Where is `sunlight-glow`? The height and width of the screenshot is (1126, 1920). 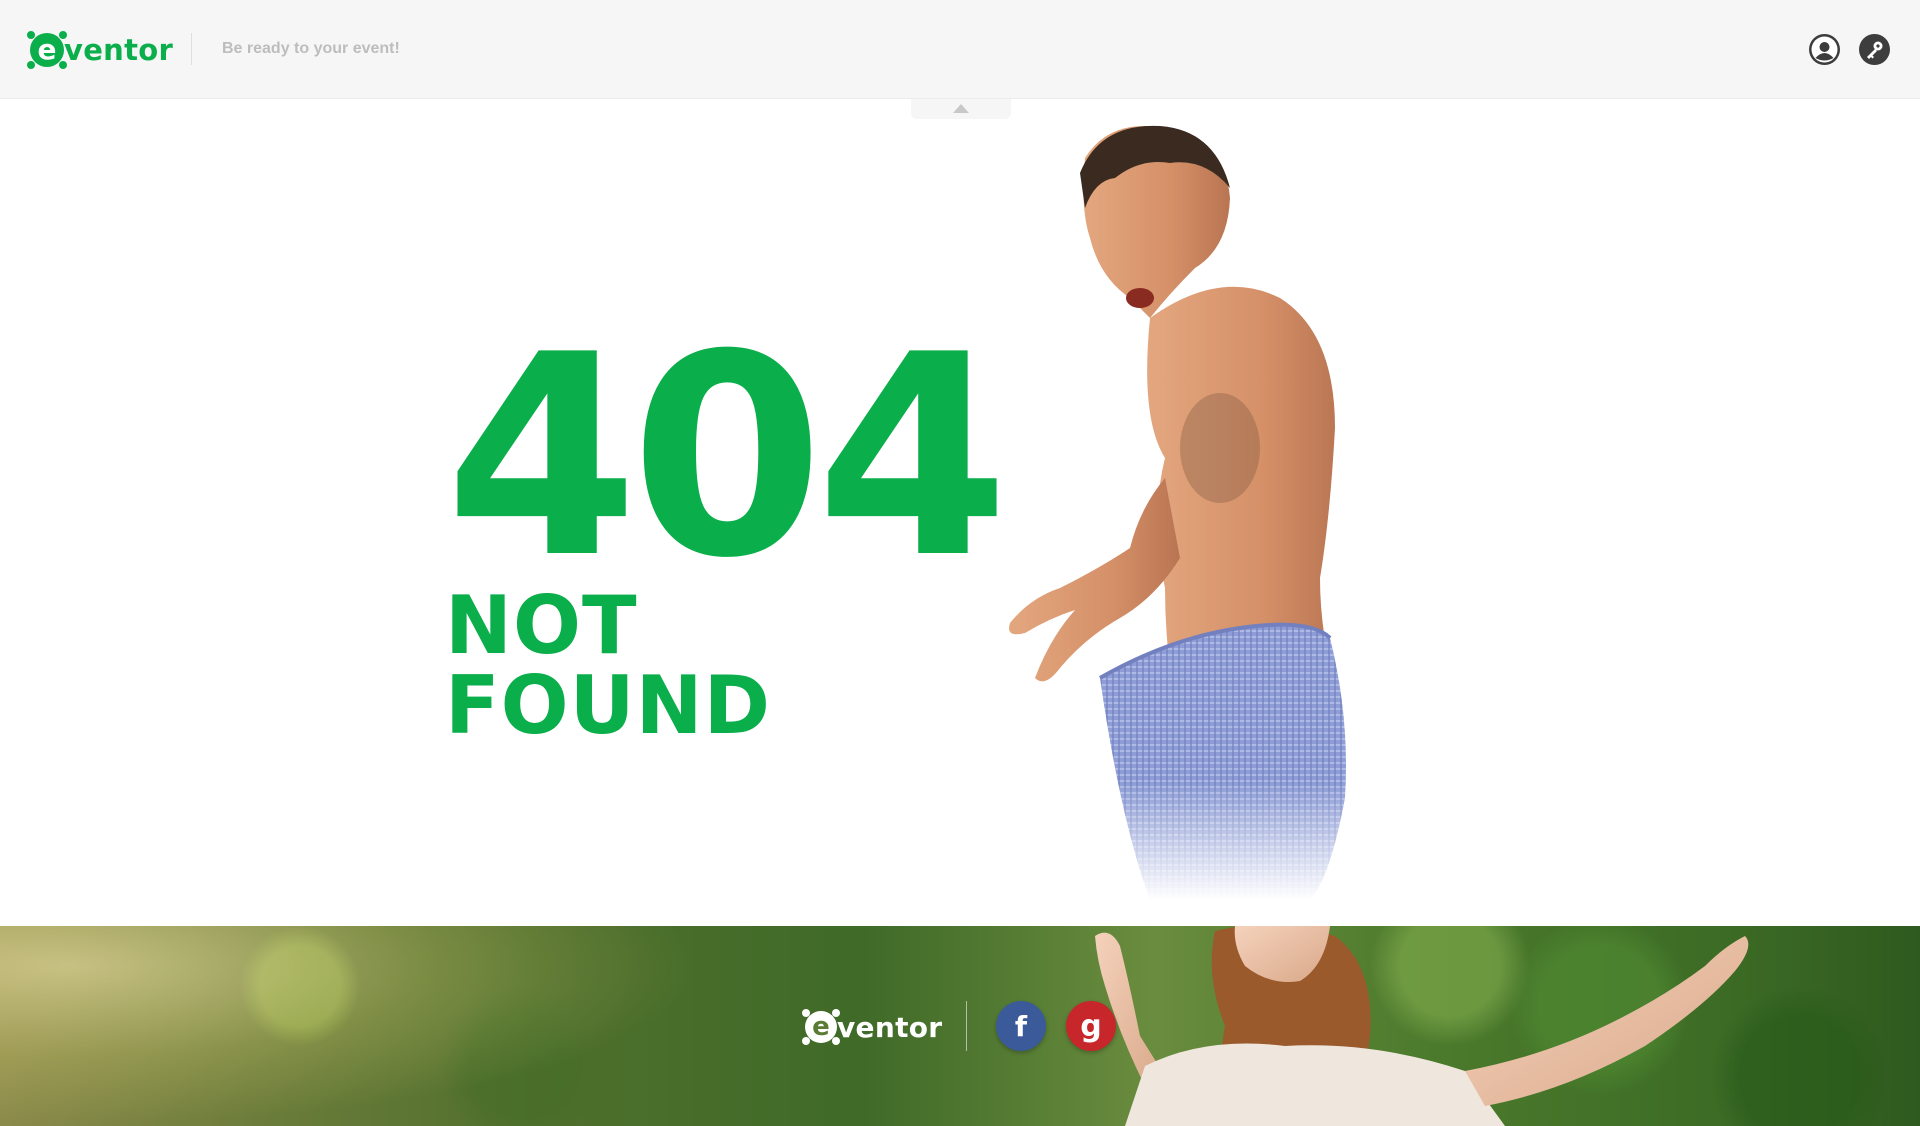
sunlight-glow is located at coordinates (350, 1026).